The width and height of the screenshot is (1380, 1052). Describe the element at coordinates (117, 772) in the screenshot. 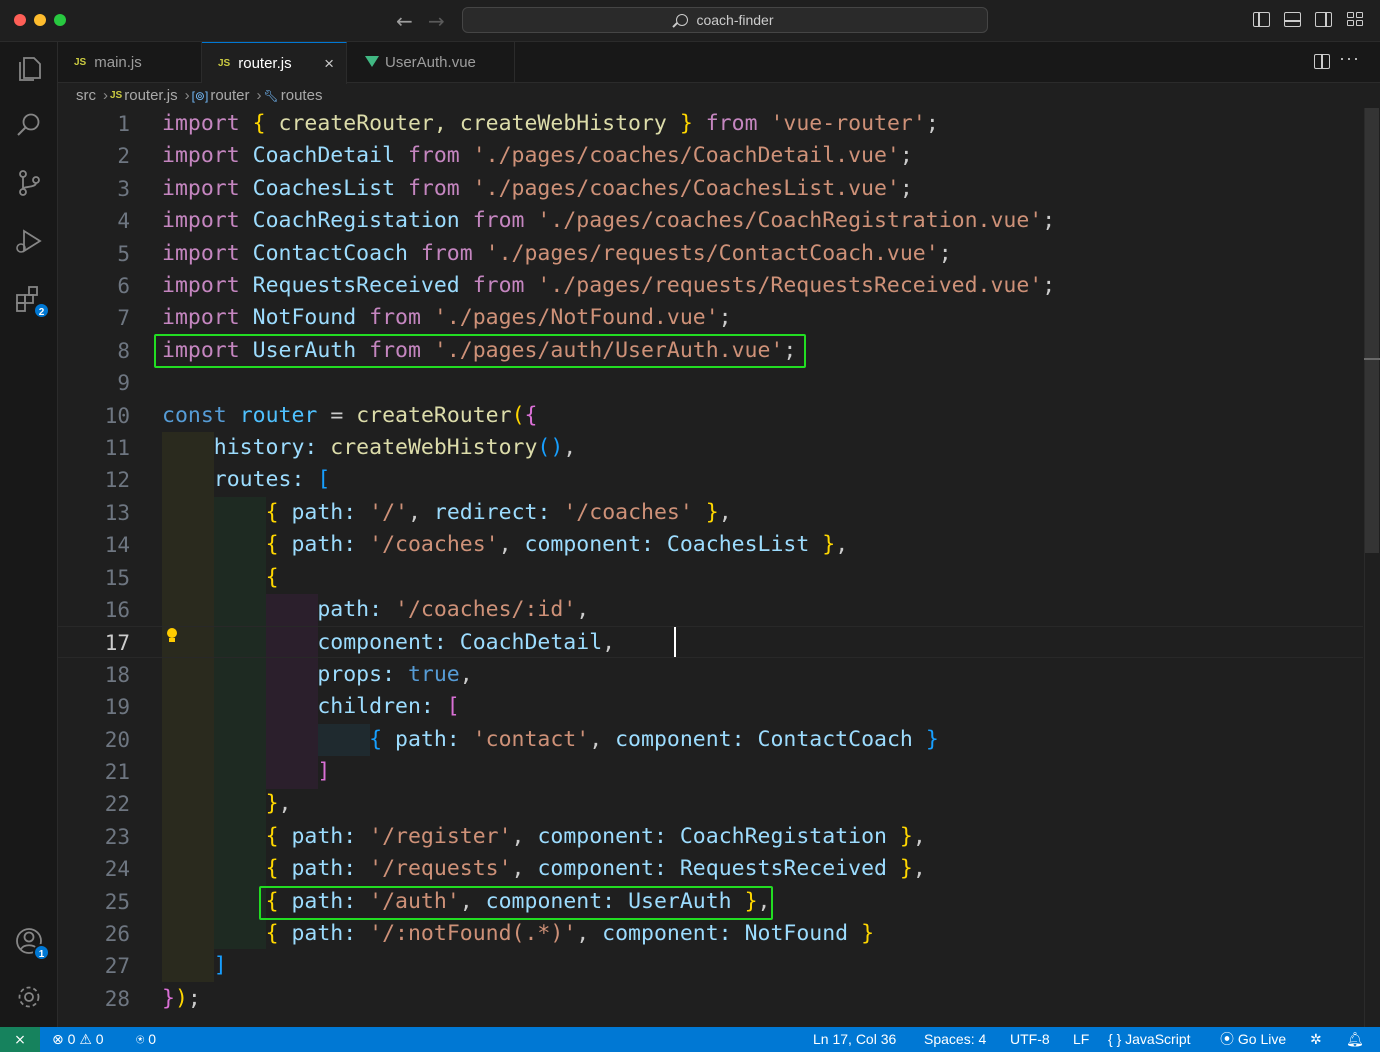

I see `line-number: 21` at that location.